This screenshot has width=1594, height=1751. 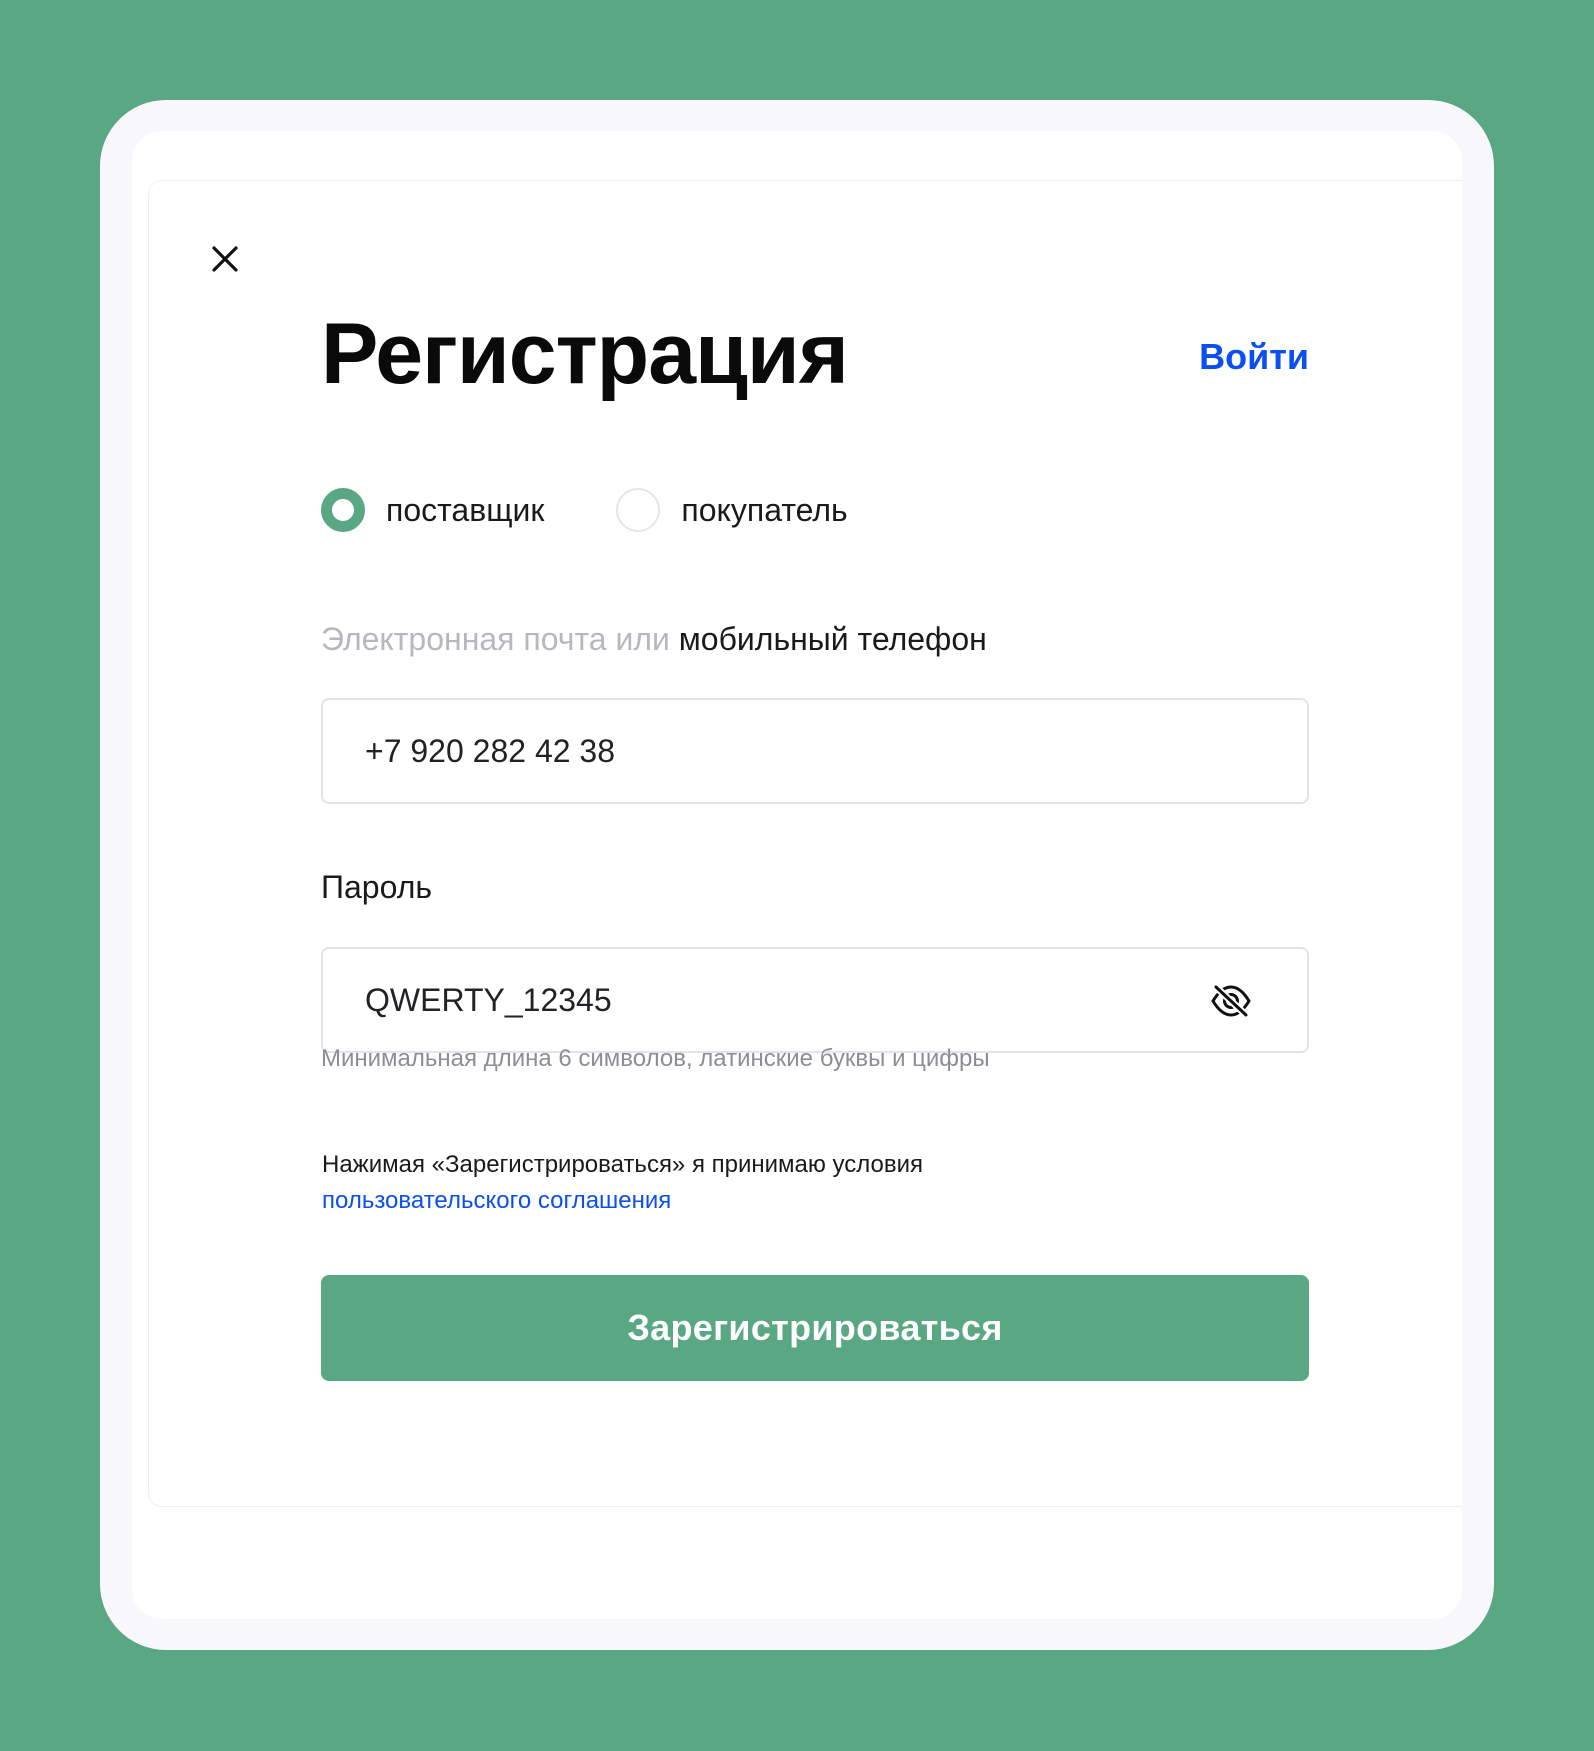 I want to click on close-icon, so click(x=225, y=259).